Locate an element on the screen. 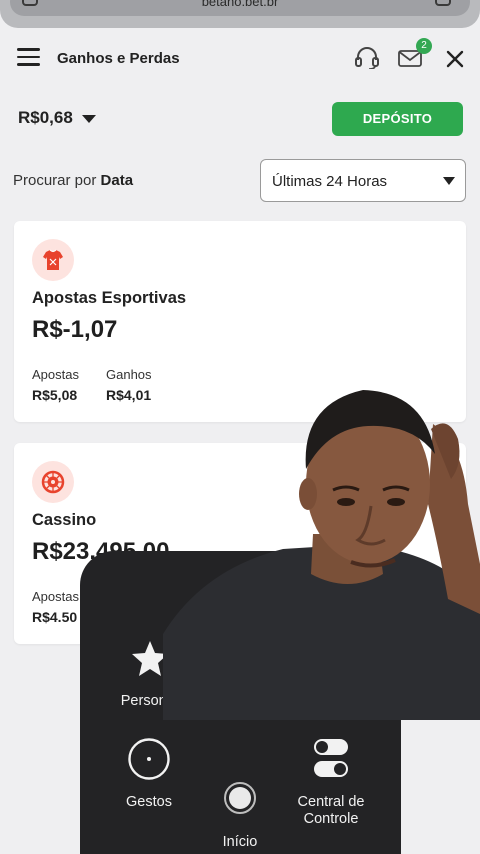 The width and height of the screenshot is (480, 854). close-icon is located at coordinates (455, 59).